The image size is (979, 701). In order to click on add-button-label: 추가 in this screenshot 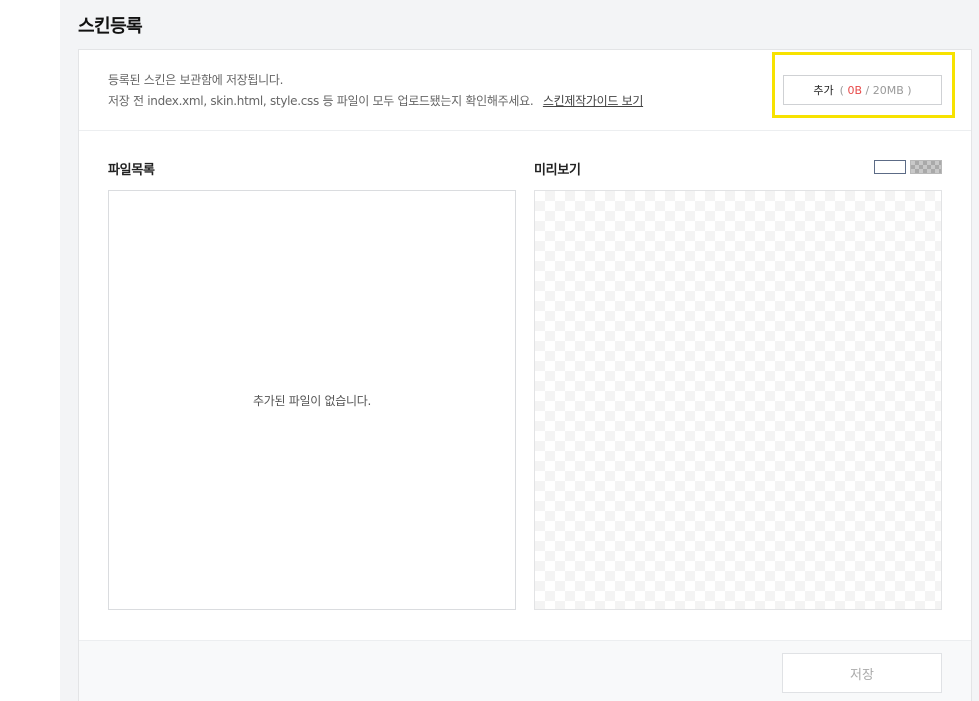, I will do `click(823, 90)`.